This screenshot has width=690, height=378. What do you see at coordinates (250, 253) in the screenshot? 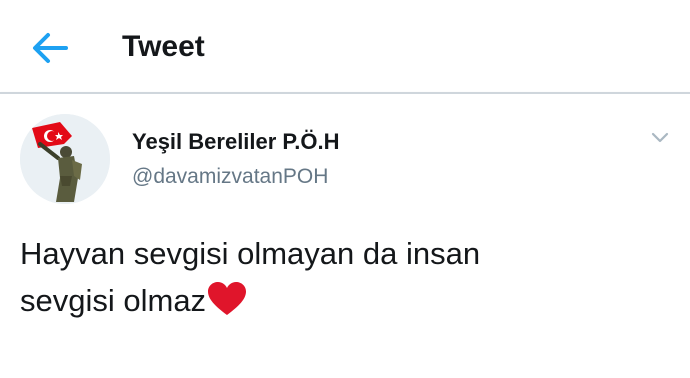
I see `tweet-text-line-1: Hayvan sevgisi olmayan da insan` at bounding box center [250, 253].